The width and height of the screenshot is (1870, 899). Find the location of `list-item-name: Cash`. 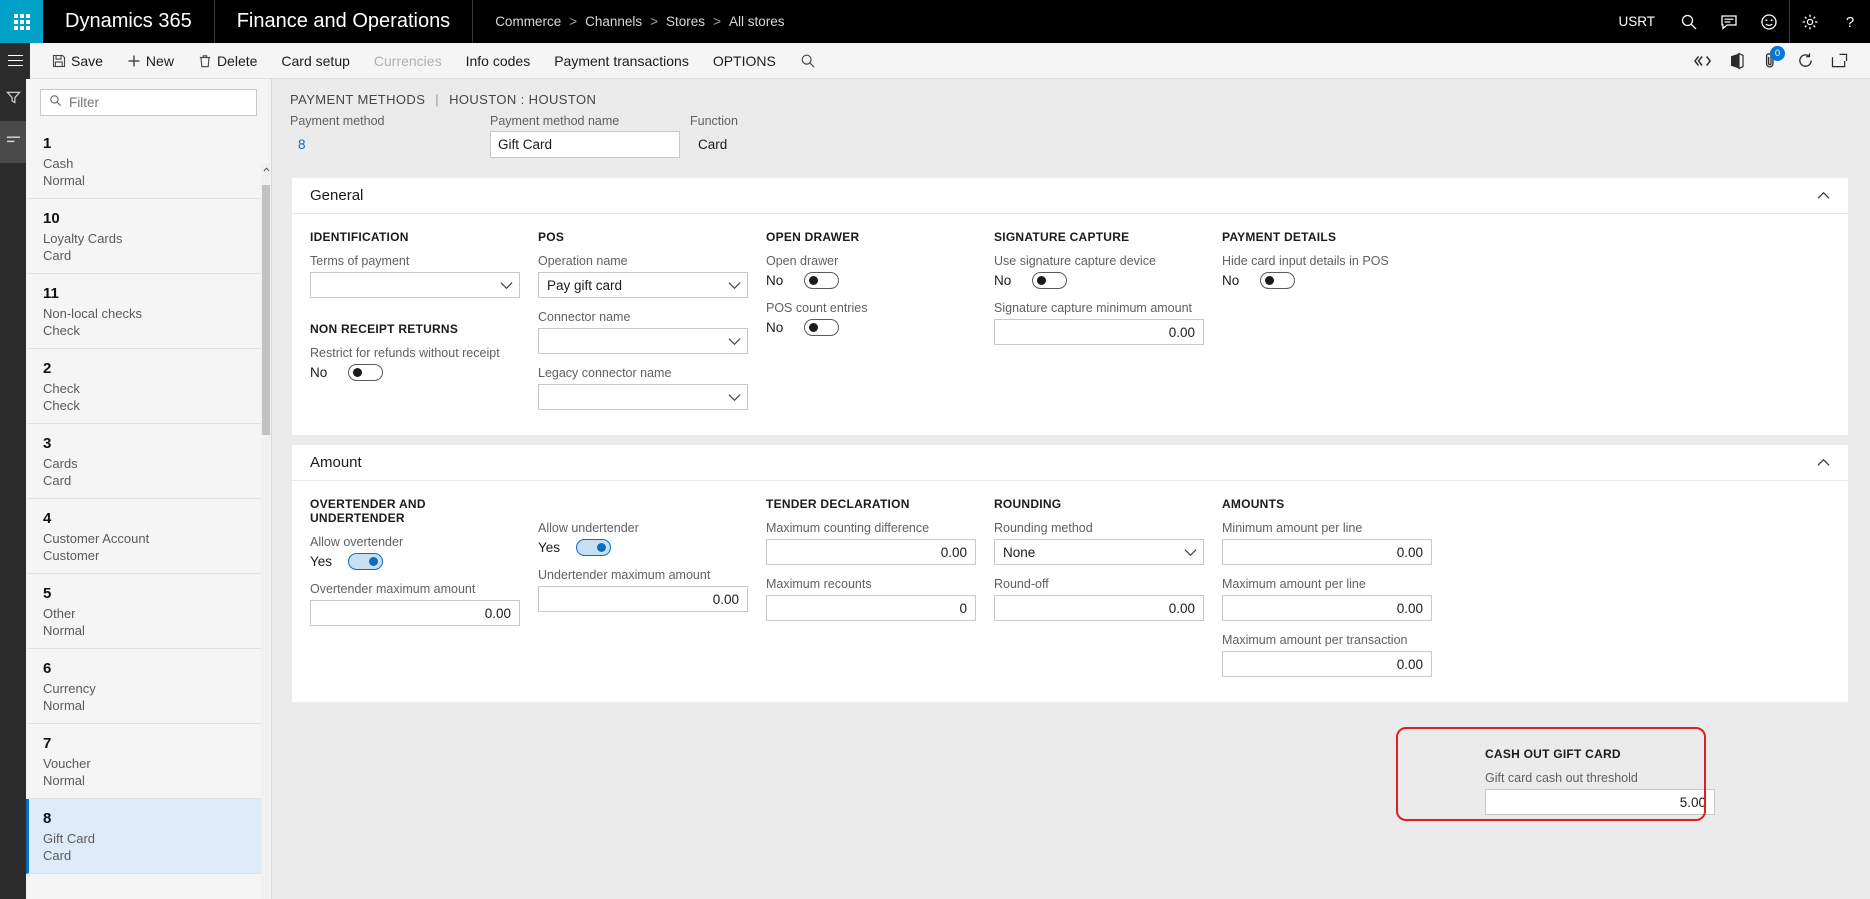

list-item-name: Cash is located at coordinates (58, 163).